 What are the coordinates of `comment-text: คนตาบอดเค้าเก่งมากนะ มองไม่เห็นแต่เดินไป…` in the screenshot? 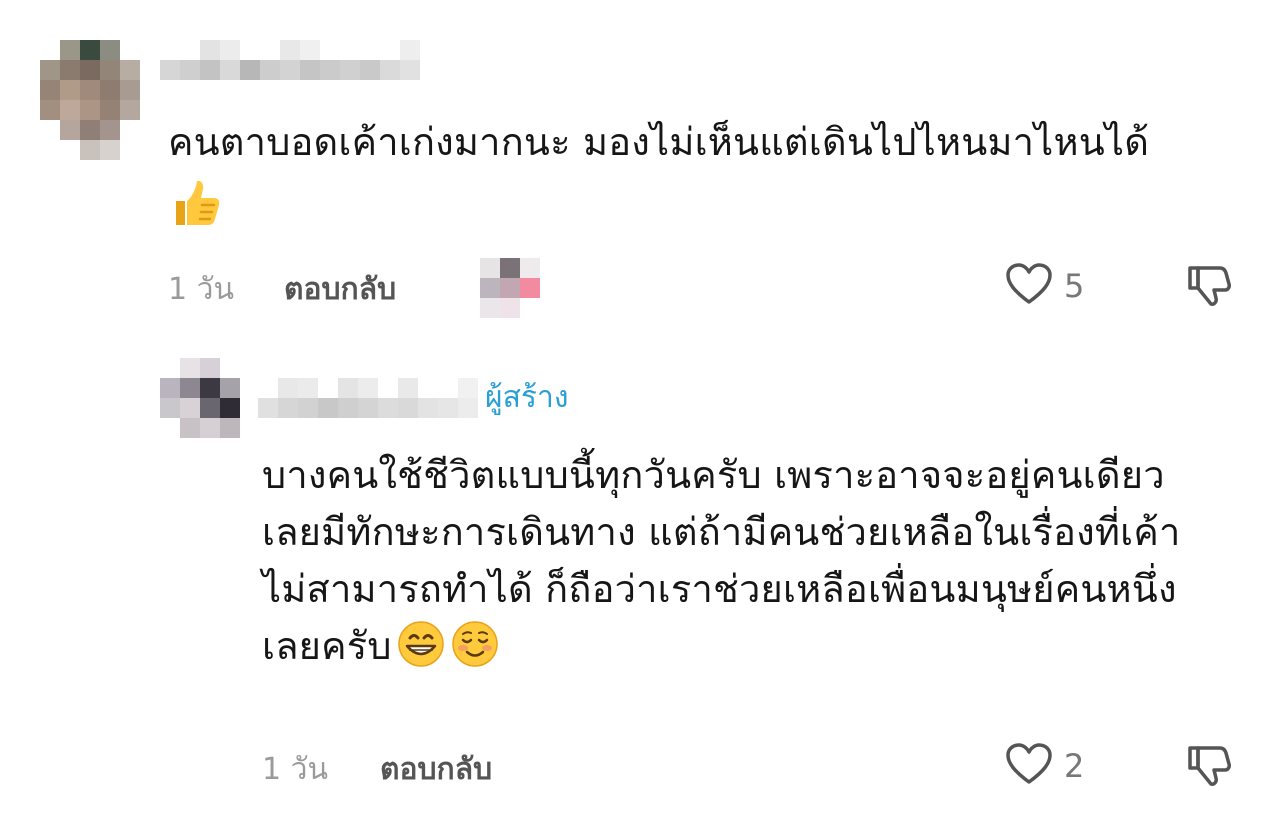 It's located at (659, 142).